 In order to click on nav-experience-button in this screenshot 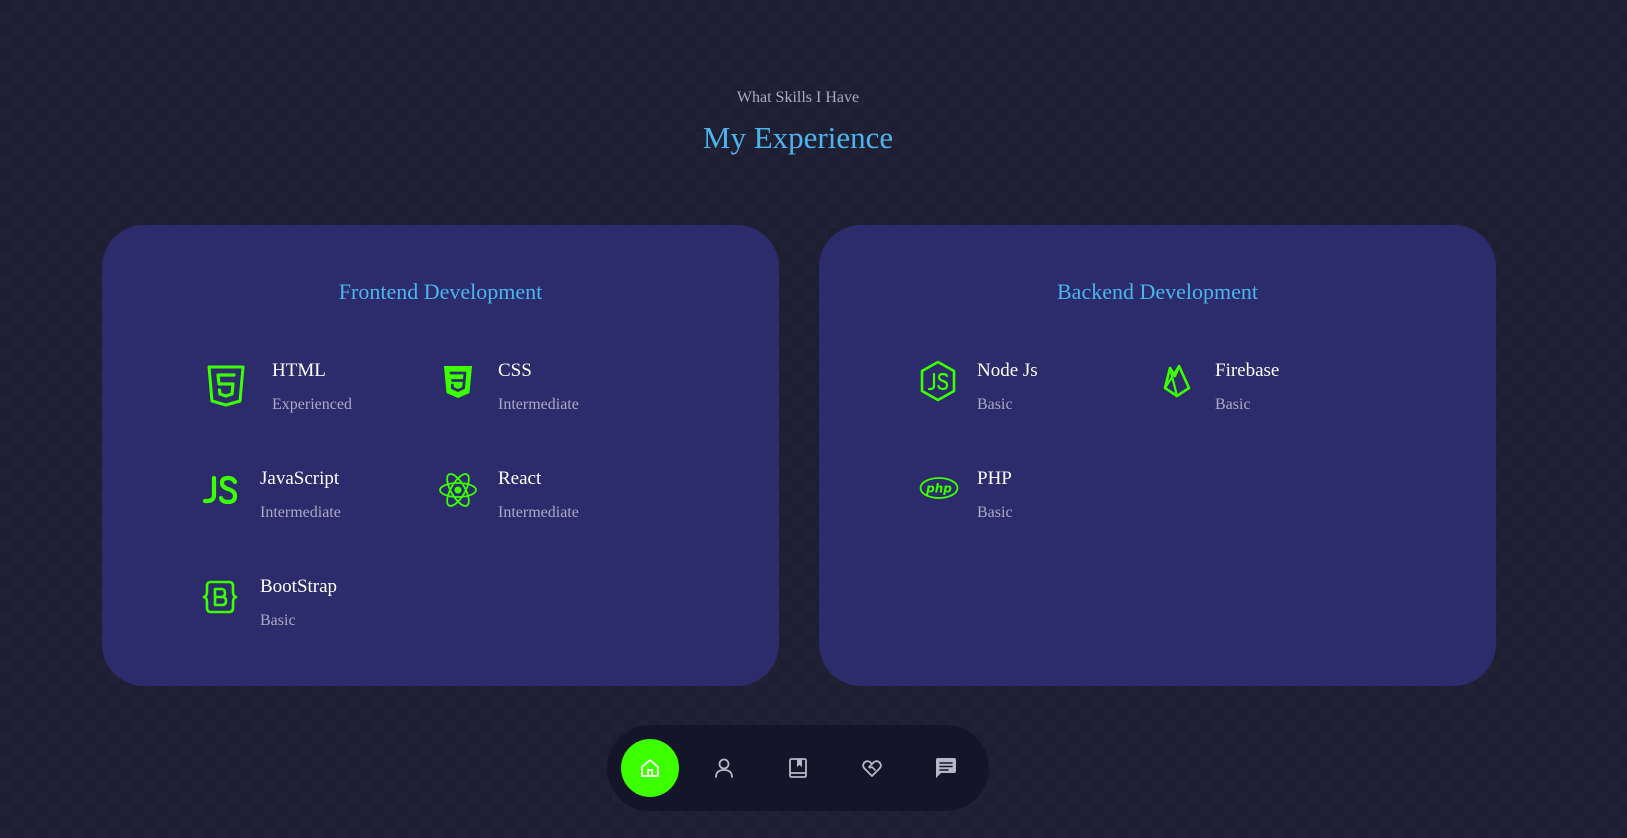, I will do `click(798, 768)`.